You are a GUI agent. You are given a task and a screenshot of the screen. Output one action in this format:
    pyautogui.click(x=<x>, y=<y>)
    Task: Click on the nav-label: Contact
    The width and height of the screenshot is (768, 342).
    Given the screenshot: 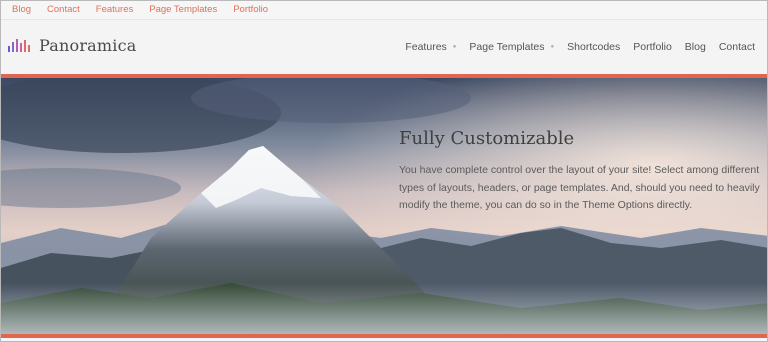 What is the action you would take?
    pyautogui.click(x=736, y=47)
    